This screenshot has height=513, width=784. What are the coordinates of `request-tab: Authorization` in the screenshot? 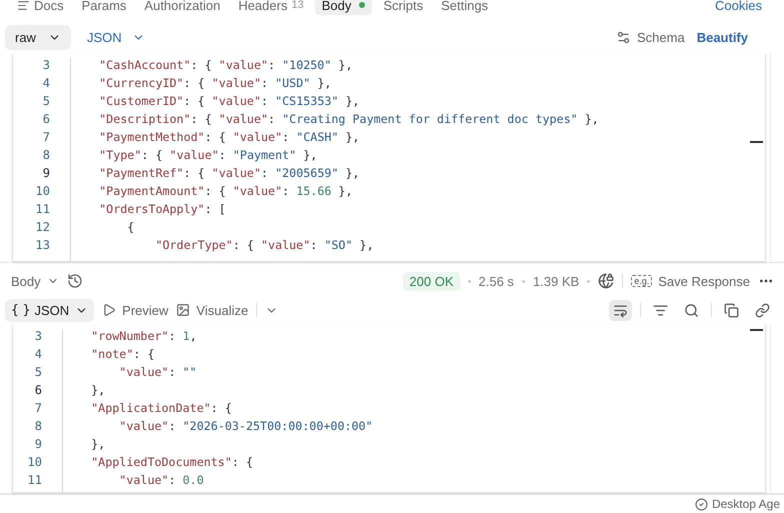 It's located at (182, 7).